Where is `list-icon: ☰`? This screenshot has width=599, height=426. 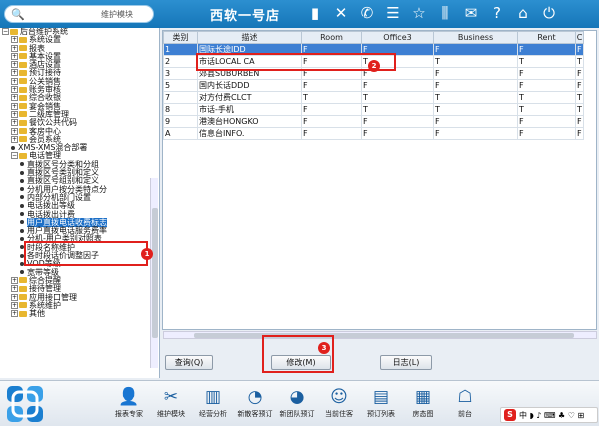 list-icon: ☰ is located at coordinates (393, 13).